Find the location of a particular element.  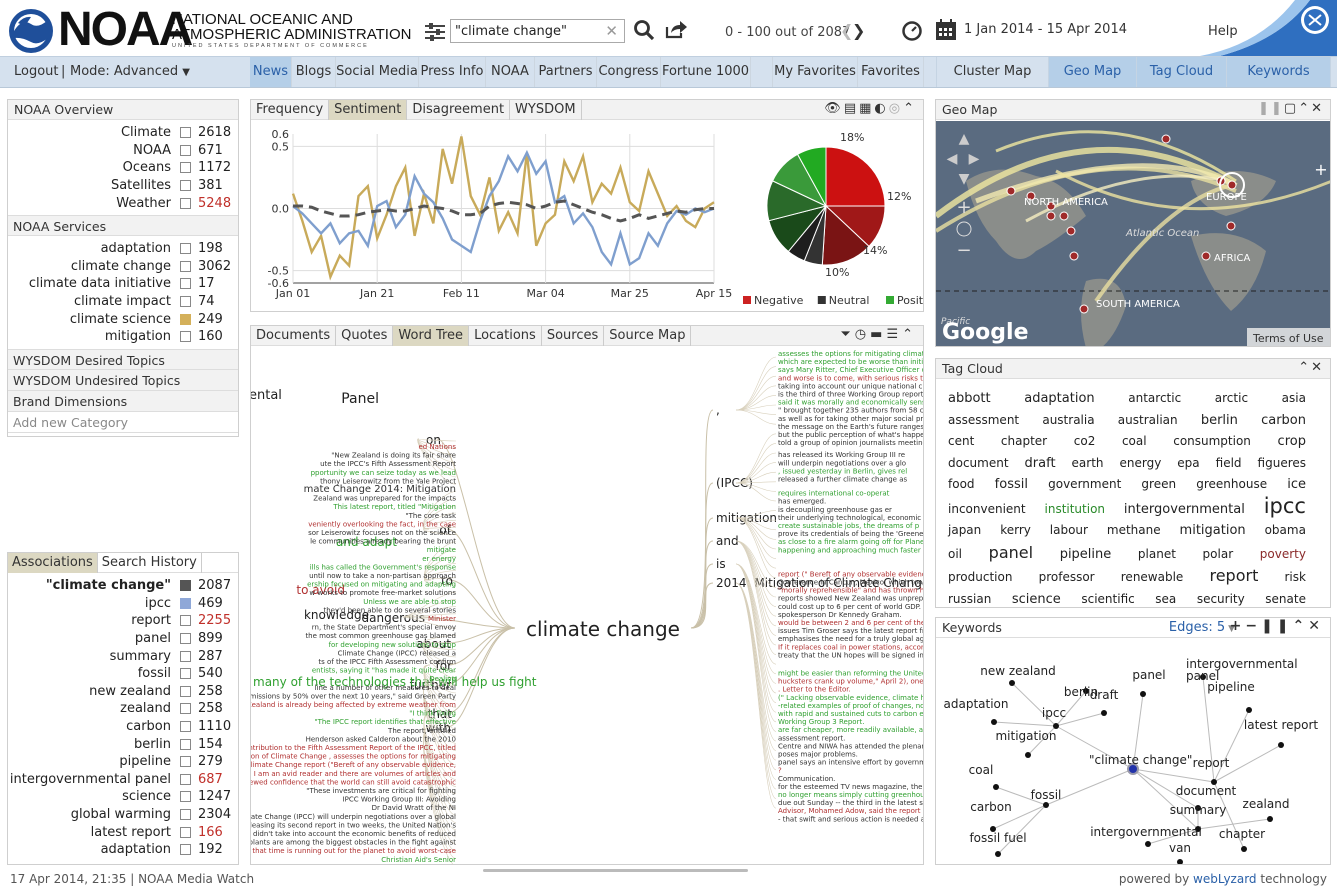

calendar-icon is located at coordinates (946, 30).